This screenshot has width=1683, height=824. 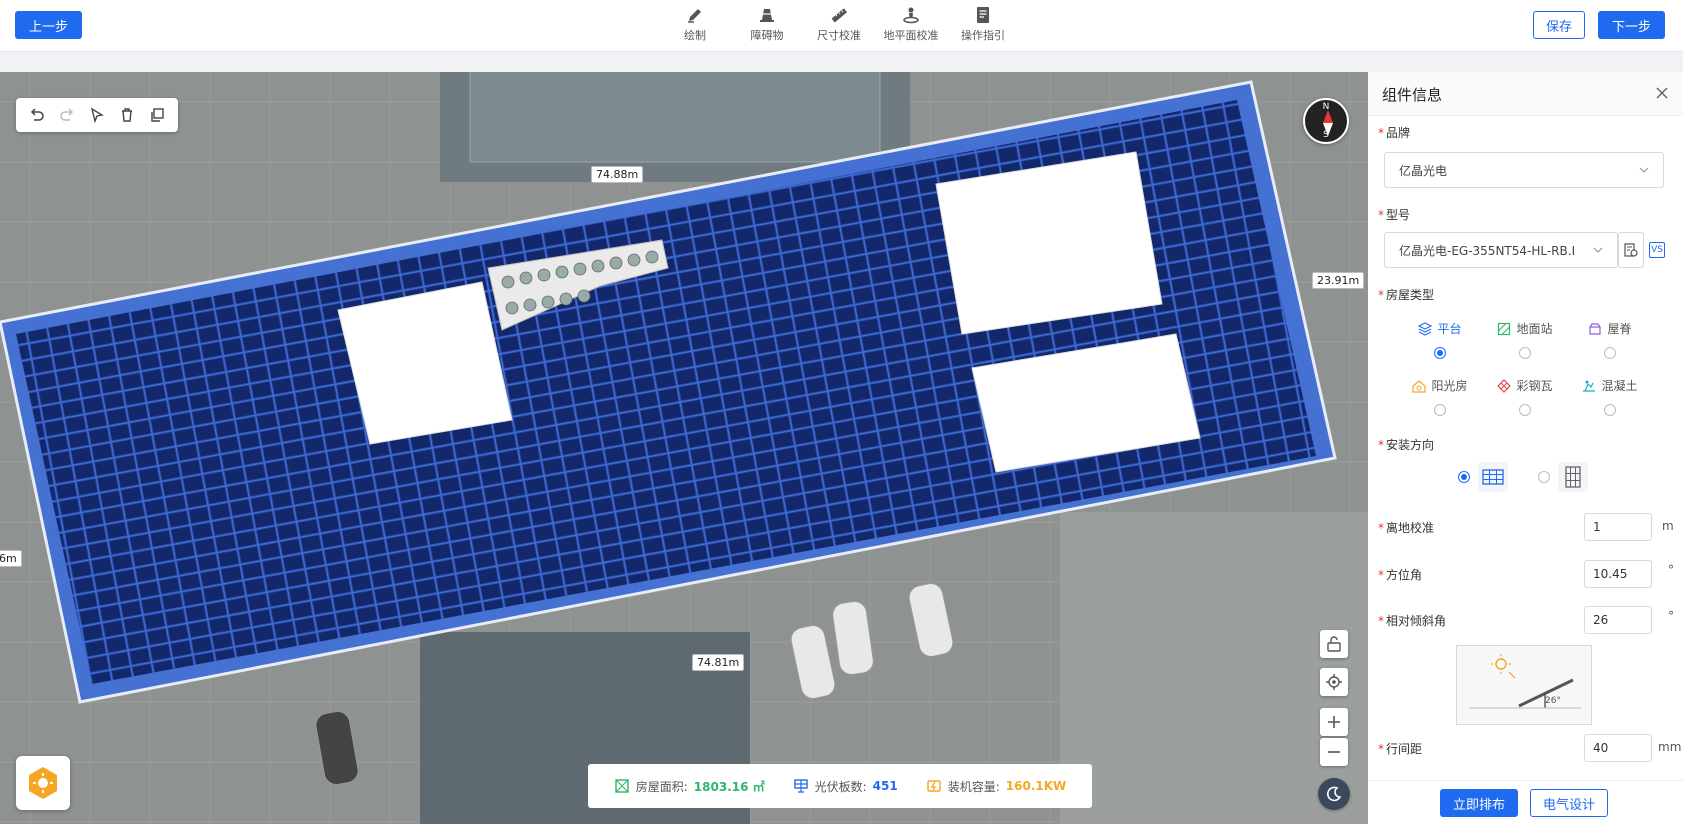 What do you see at coordinates (1036, 786) in the screenshot?
I see `stat-capacity-value: 160.1KW` at bounding box center [1036, 786].